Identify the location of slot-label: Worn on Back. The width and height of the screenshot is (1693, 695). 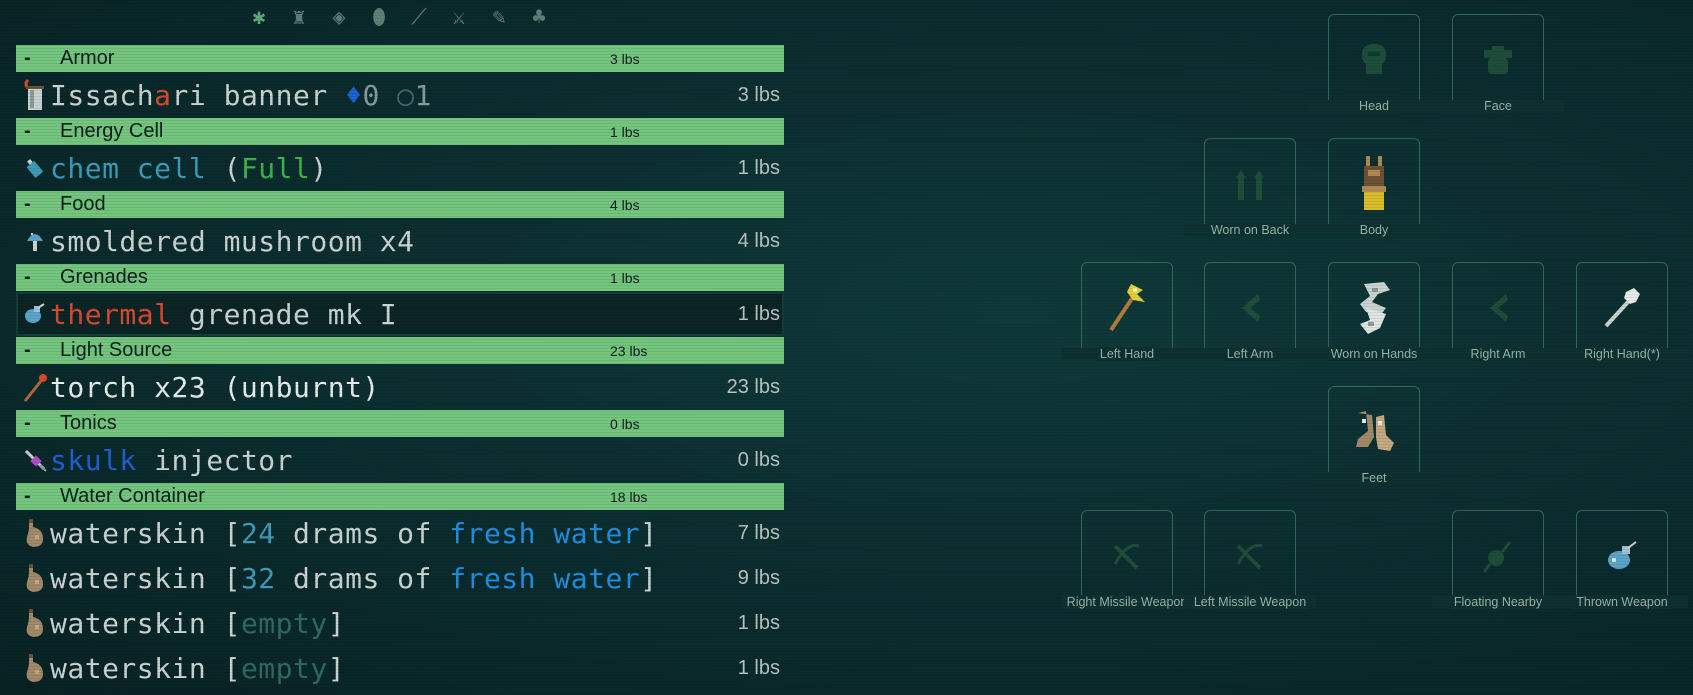
(1250, 230).